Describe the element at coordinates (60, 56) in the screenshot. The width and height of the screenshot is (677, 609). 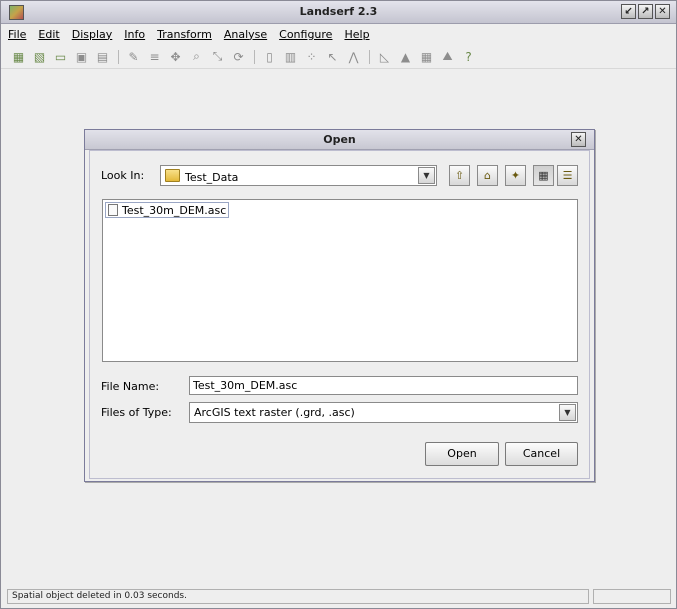
I see `open-icon: ▭` at that location.